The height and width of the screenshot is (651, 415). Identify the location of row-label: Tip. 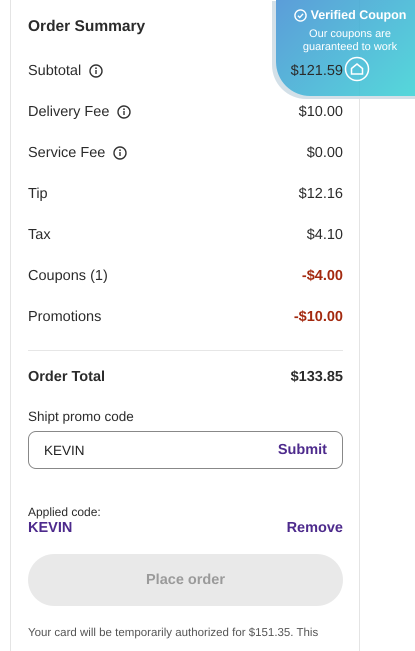
(38, 194).